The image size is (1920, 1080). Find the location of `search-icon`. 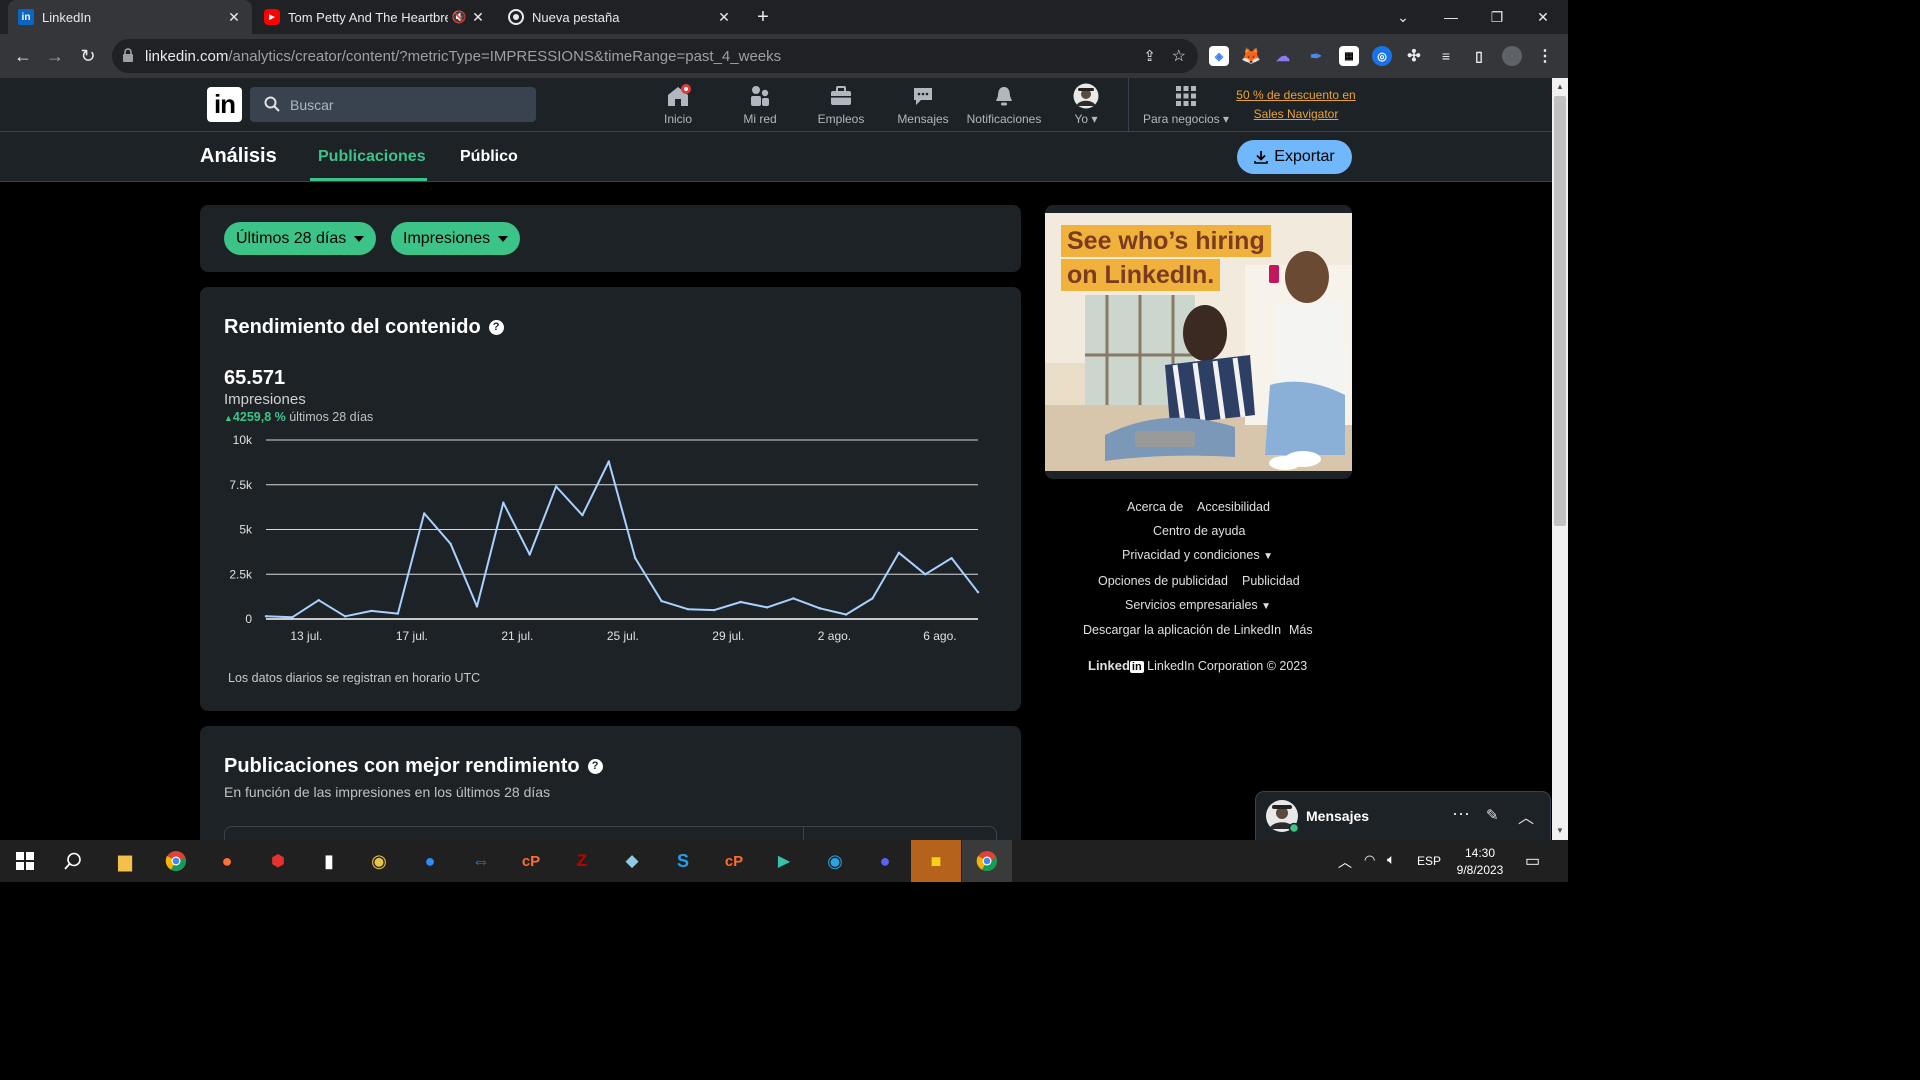

search-icon is located at coordinates (73, 861).